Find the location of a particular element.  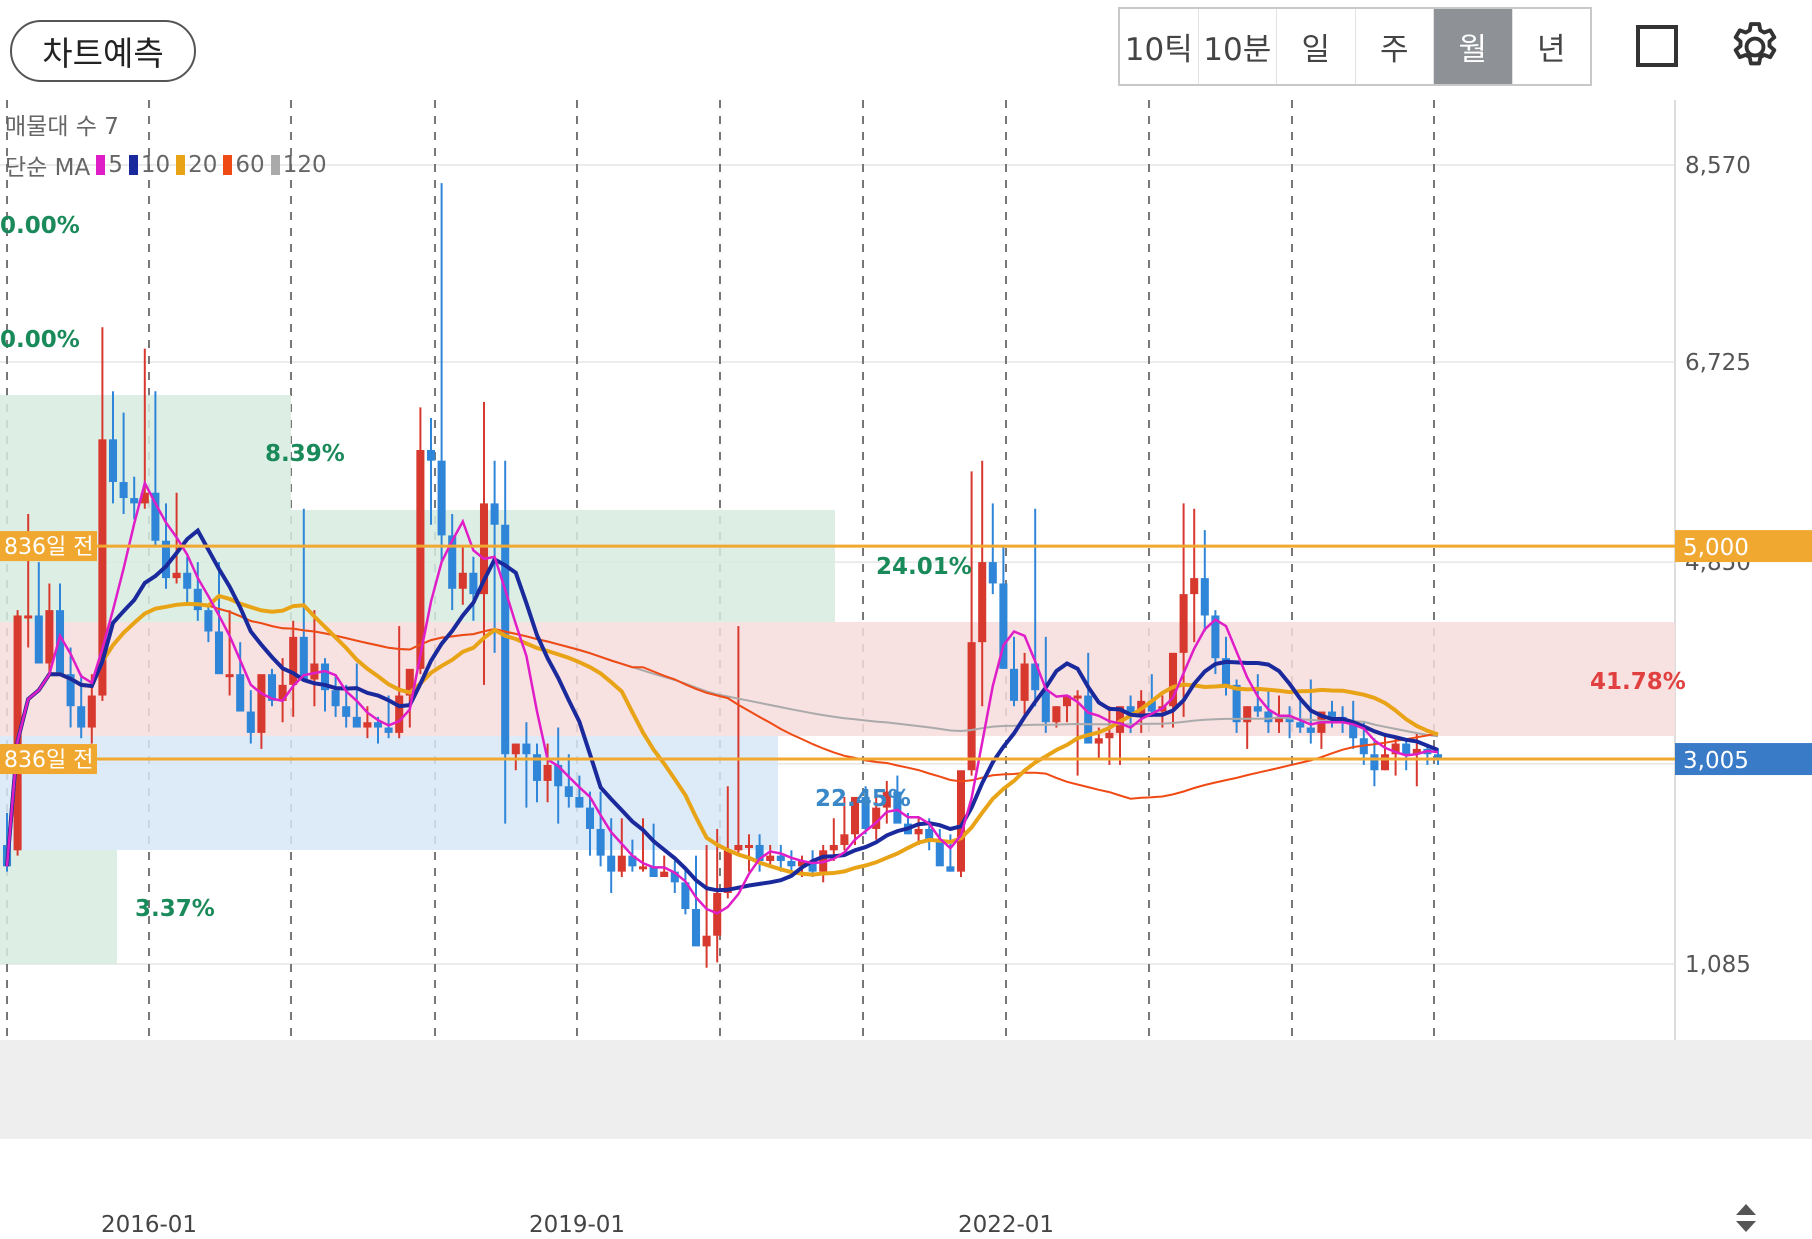

top-toolbar: 차트예측 10틱 10분 일 주 월 년 is located at coordinates (906, 50).